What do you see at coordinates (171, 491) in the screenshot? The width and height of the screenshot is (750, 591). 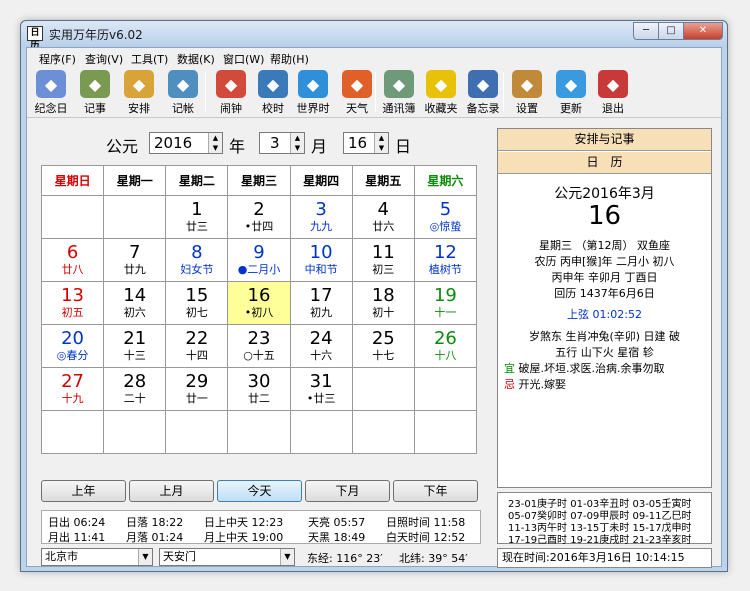 I see `prev-month-button: 上月` at bounding box center [171, 491].